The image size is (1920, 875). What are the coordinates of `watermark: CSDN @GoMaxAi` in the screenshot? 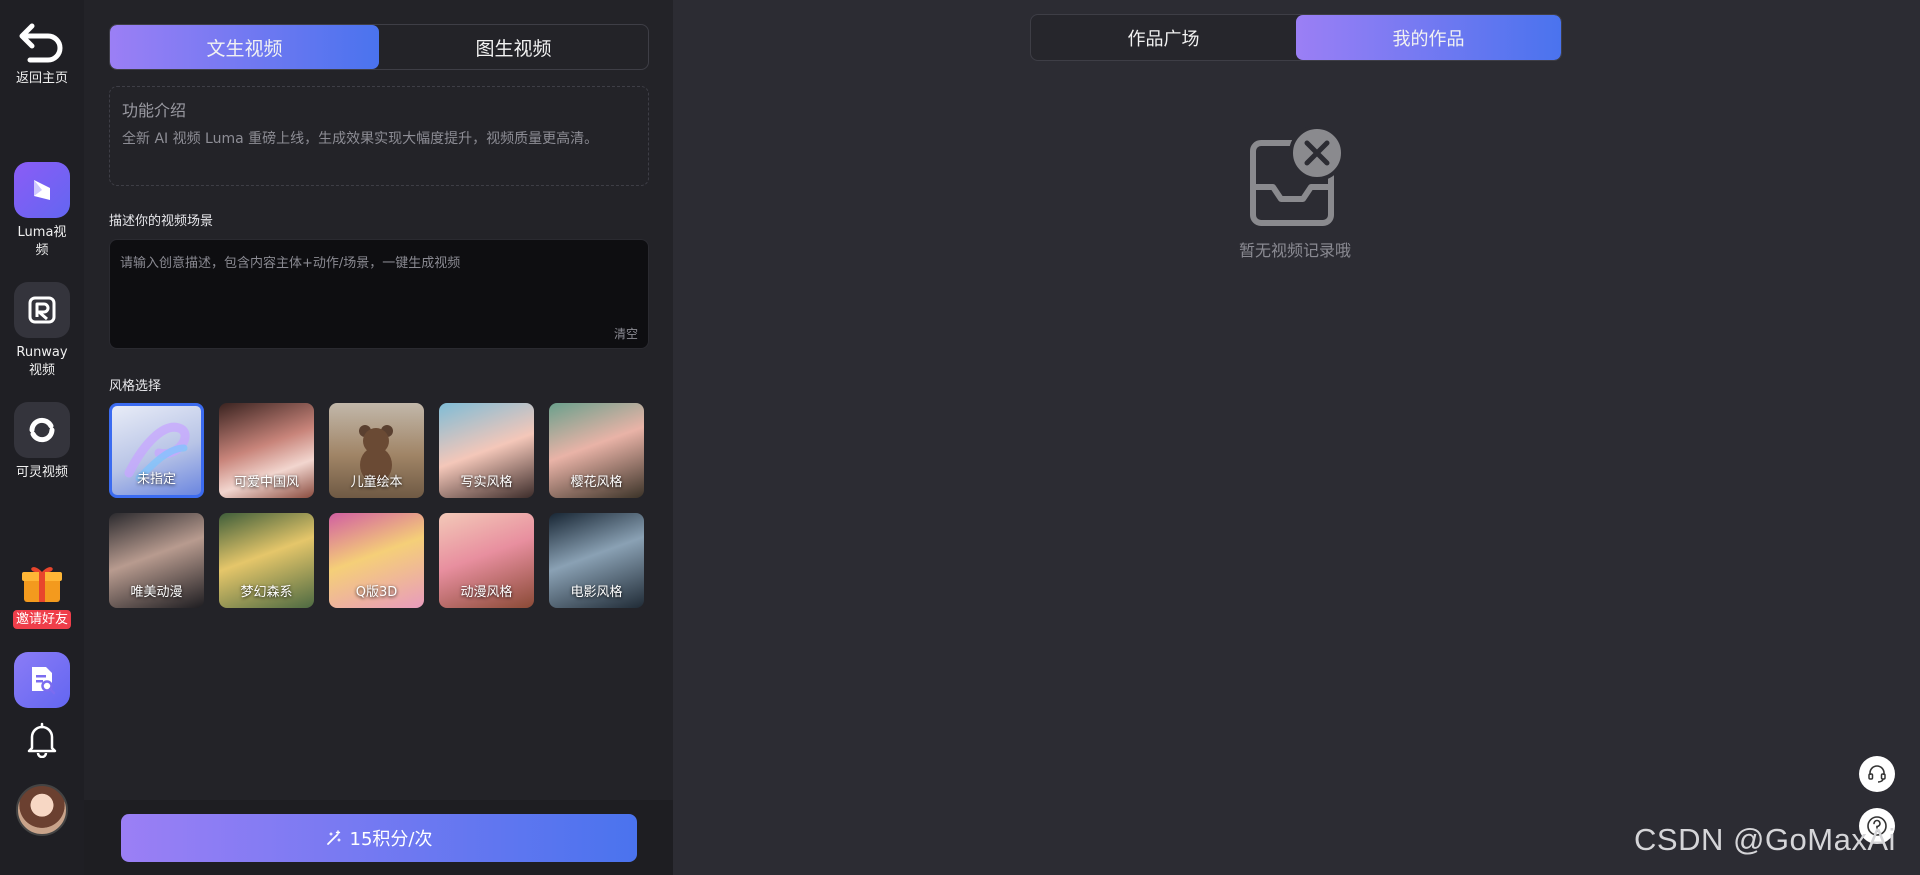 It's located at (1765, 839).